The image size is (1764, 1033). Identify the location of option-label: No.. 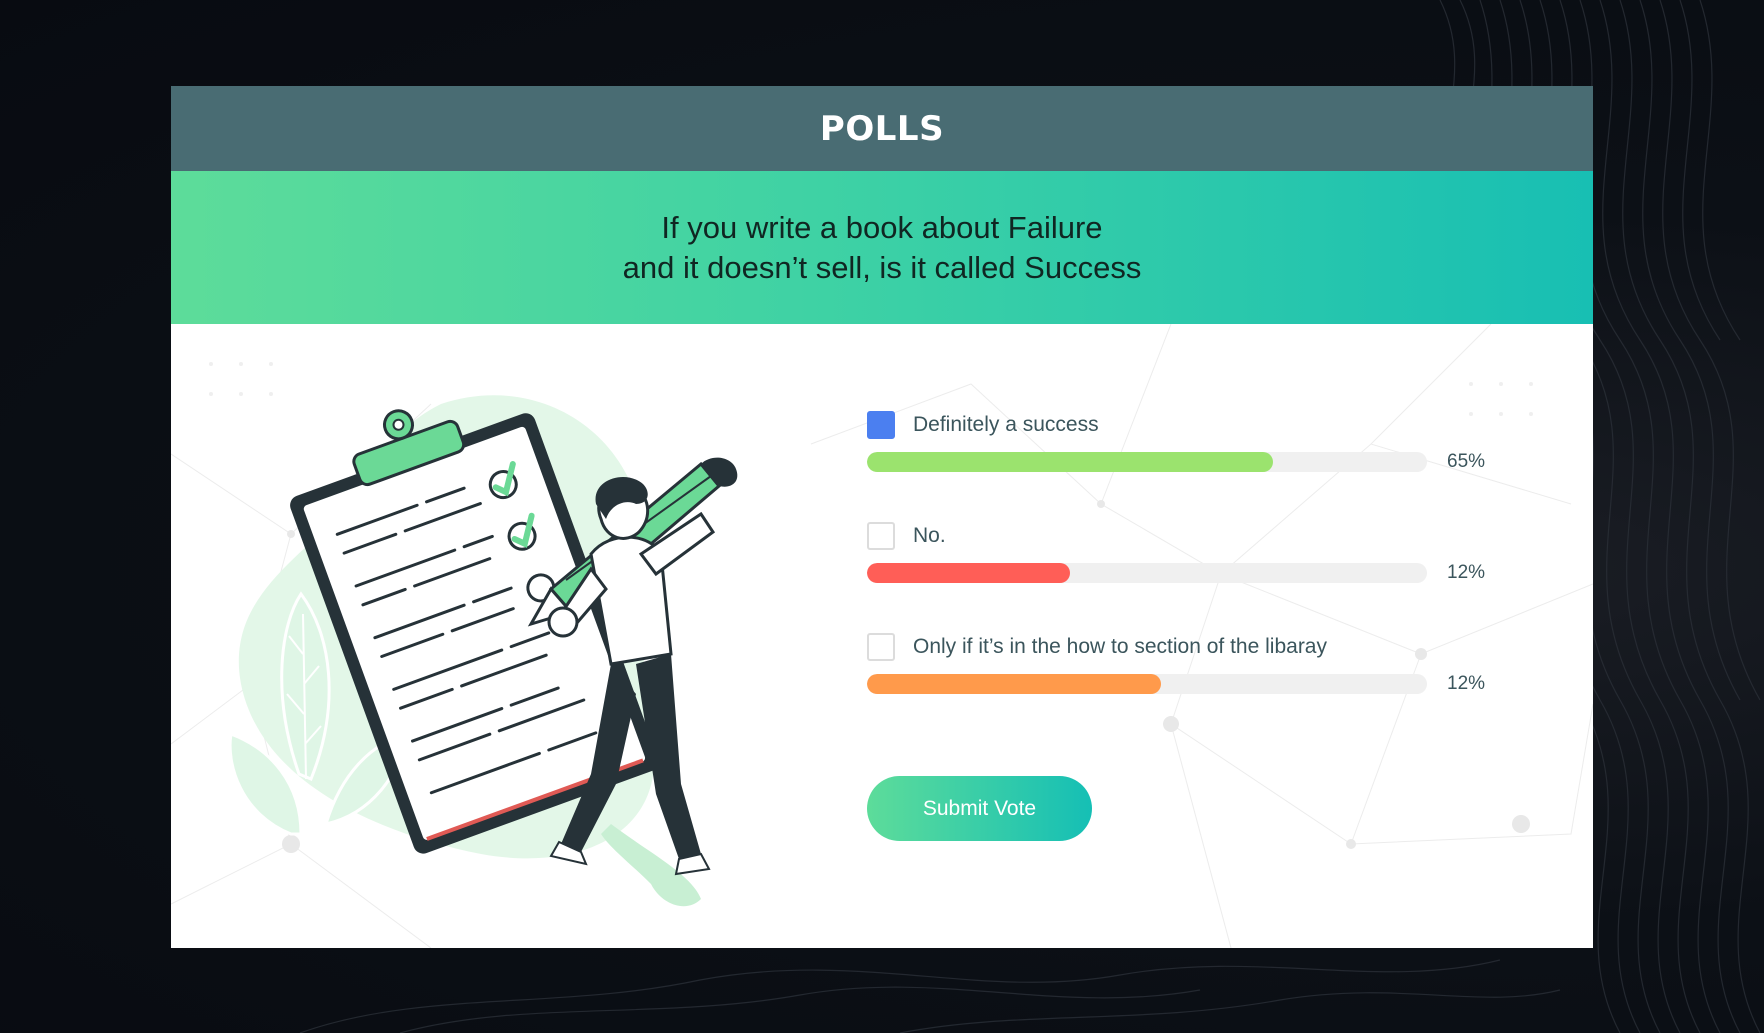
(929, 535).